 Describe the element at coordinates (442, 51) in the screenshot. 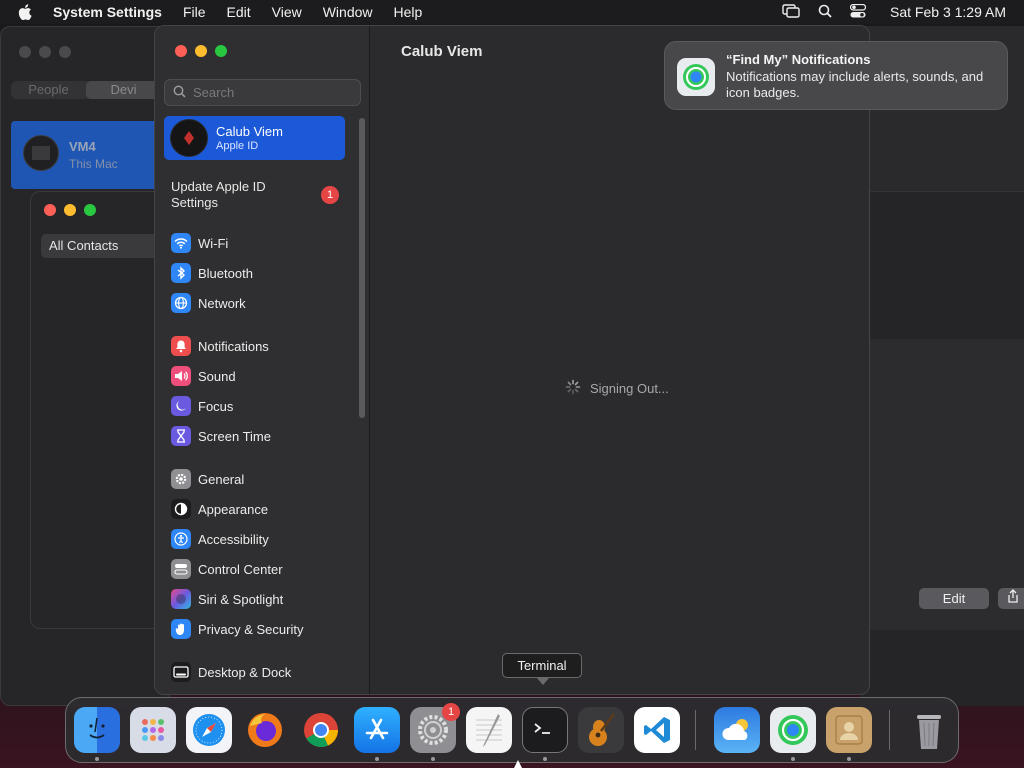

I see `page-title: Calub Viem` at that location.